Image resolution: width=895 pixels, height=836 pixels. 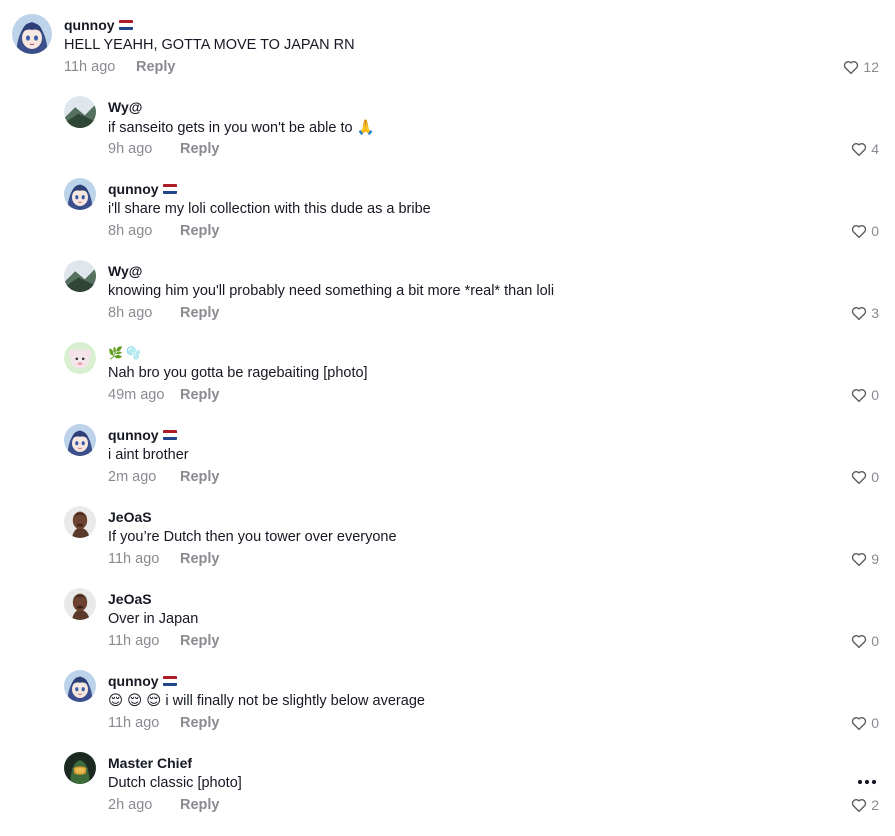 I want to click on name-row: Wy@, so click(x=125, y=271).